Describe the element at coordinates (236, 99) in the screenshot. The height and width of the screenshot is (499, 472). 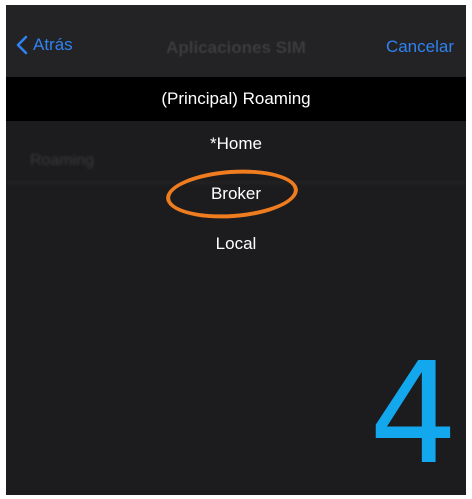
I see `picker-header: (Principal) Roaming` at that location.